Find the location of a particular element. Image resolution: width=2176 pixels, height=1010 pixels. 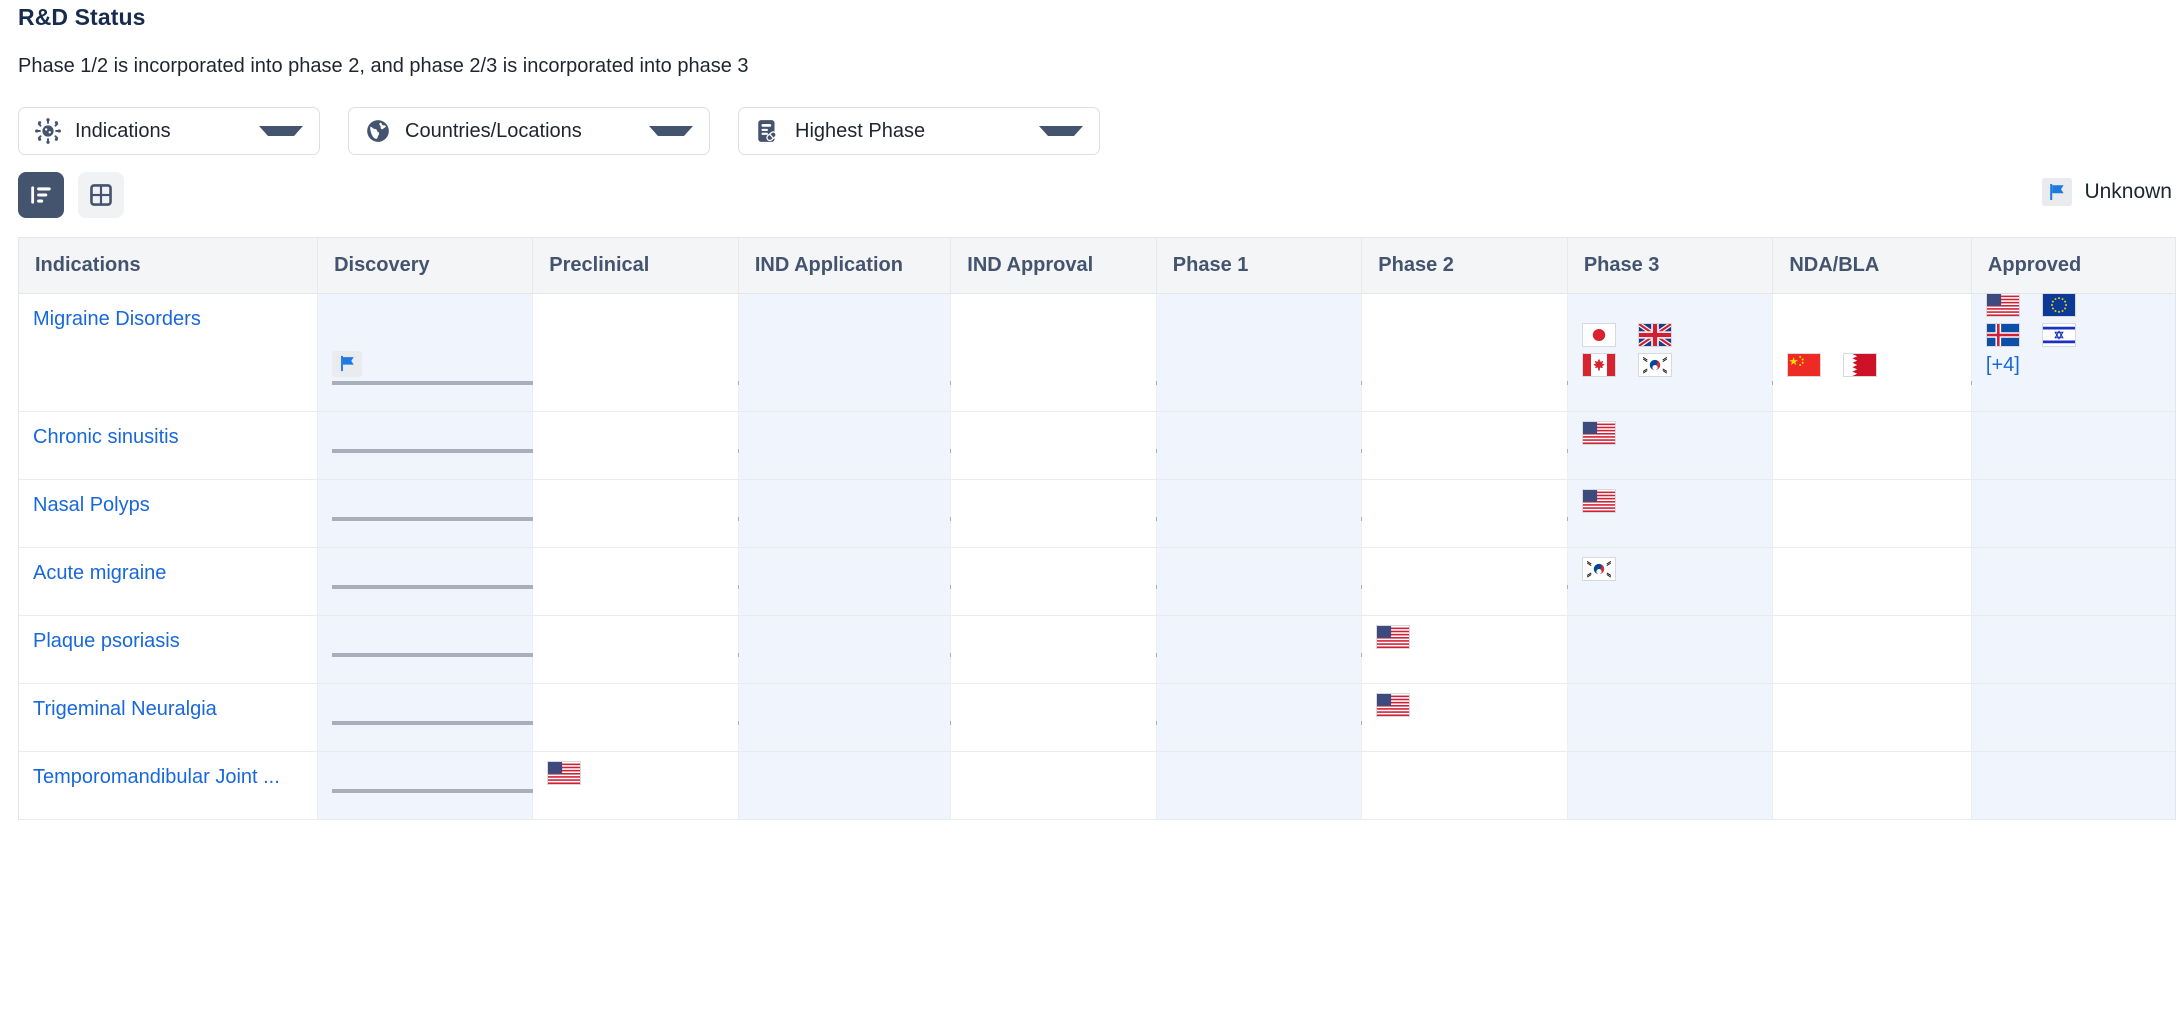

table-row: Acute migraine is located at coordinates (1097, 581).